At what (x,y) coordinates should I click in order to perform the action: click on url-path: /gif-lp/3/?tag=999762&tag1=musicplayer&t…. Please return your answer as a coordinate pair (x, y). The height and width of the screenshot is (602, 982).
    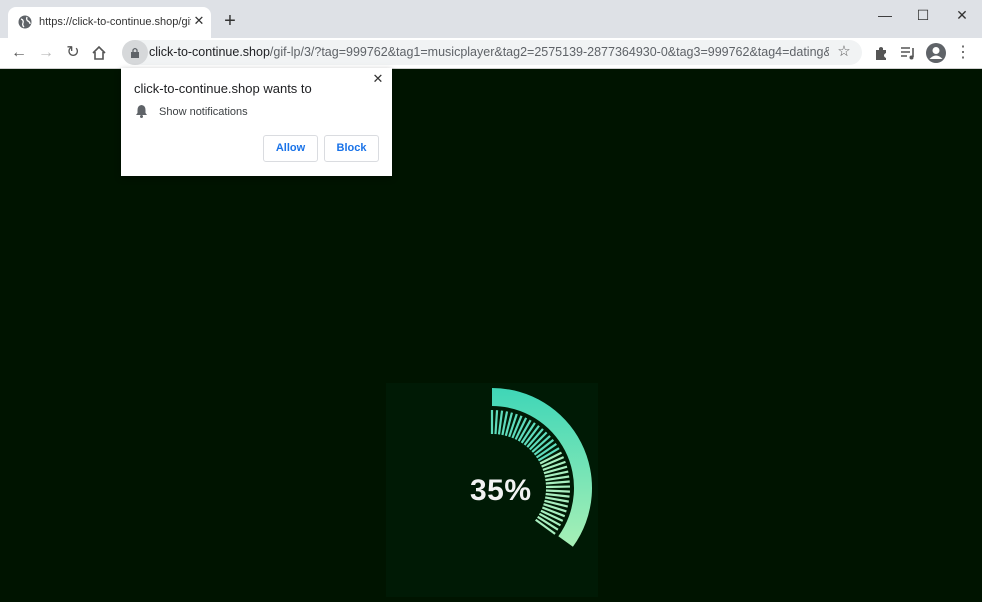
    Looking at the image, I should click on (549, 52).